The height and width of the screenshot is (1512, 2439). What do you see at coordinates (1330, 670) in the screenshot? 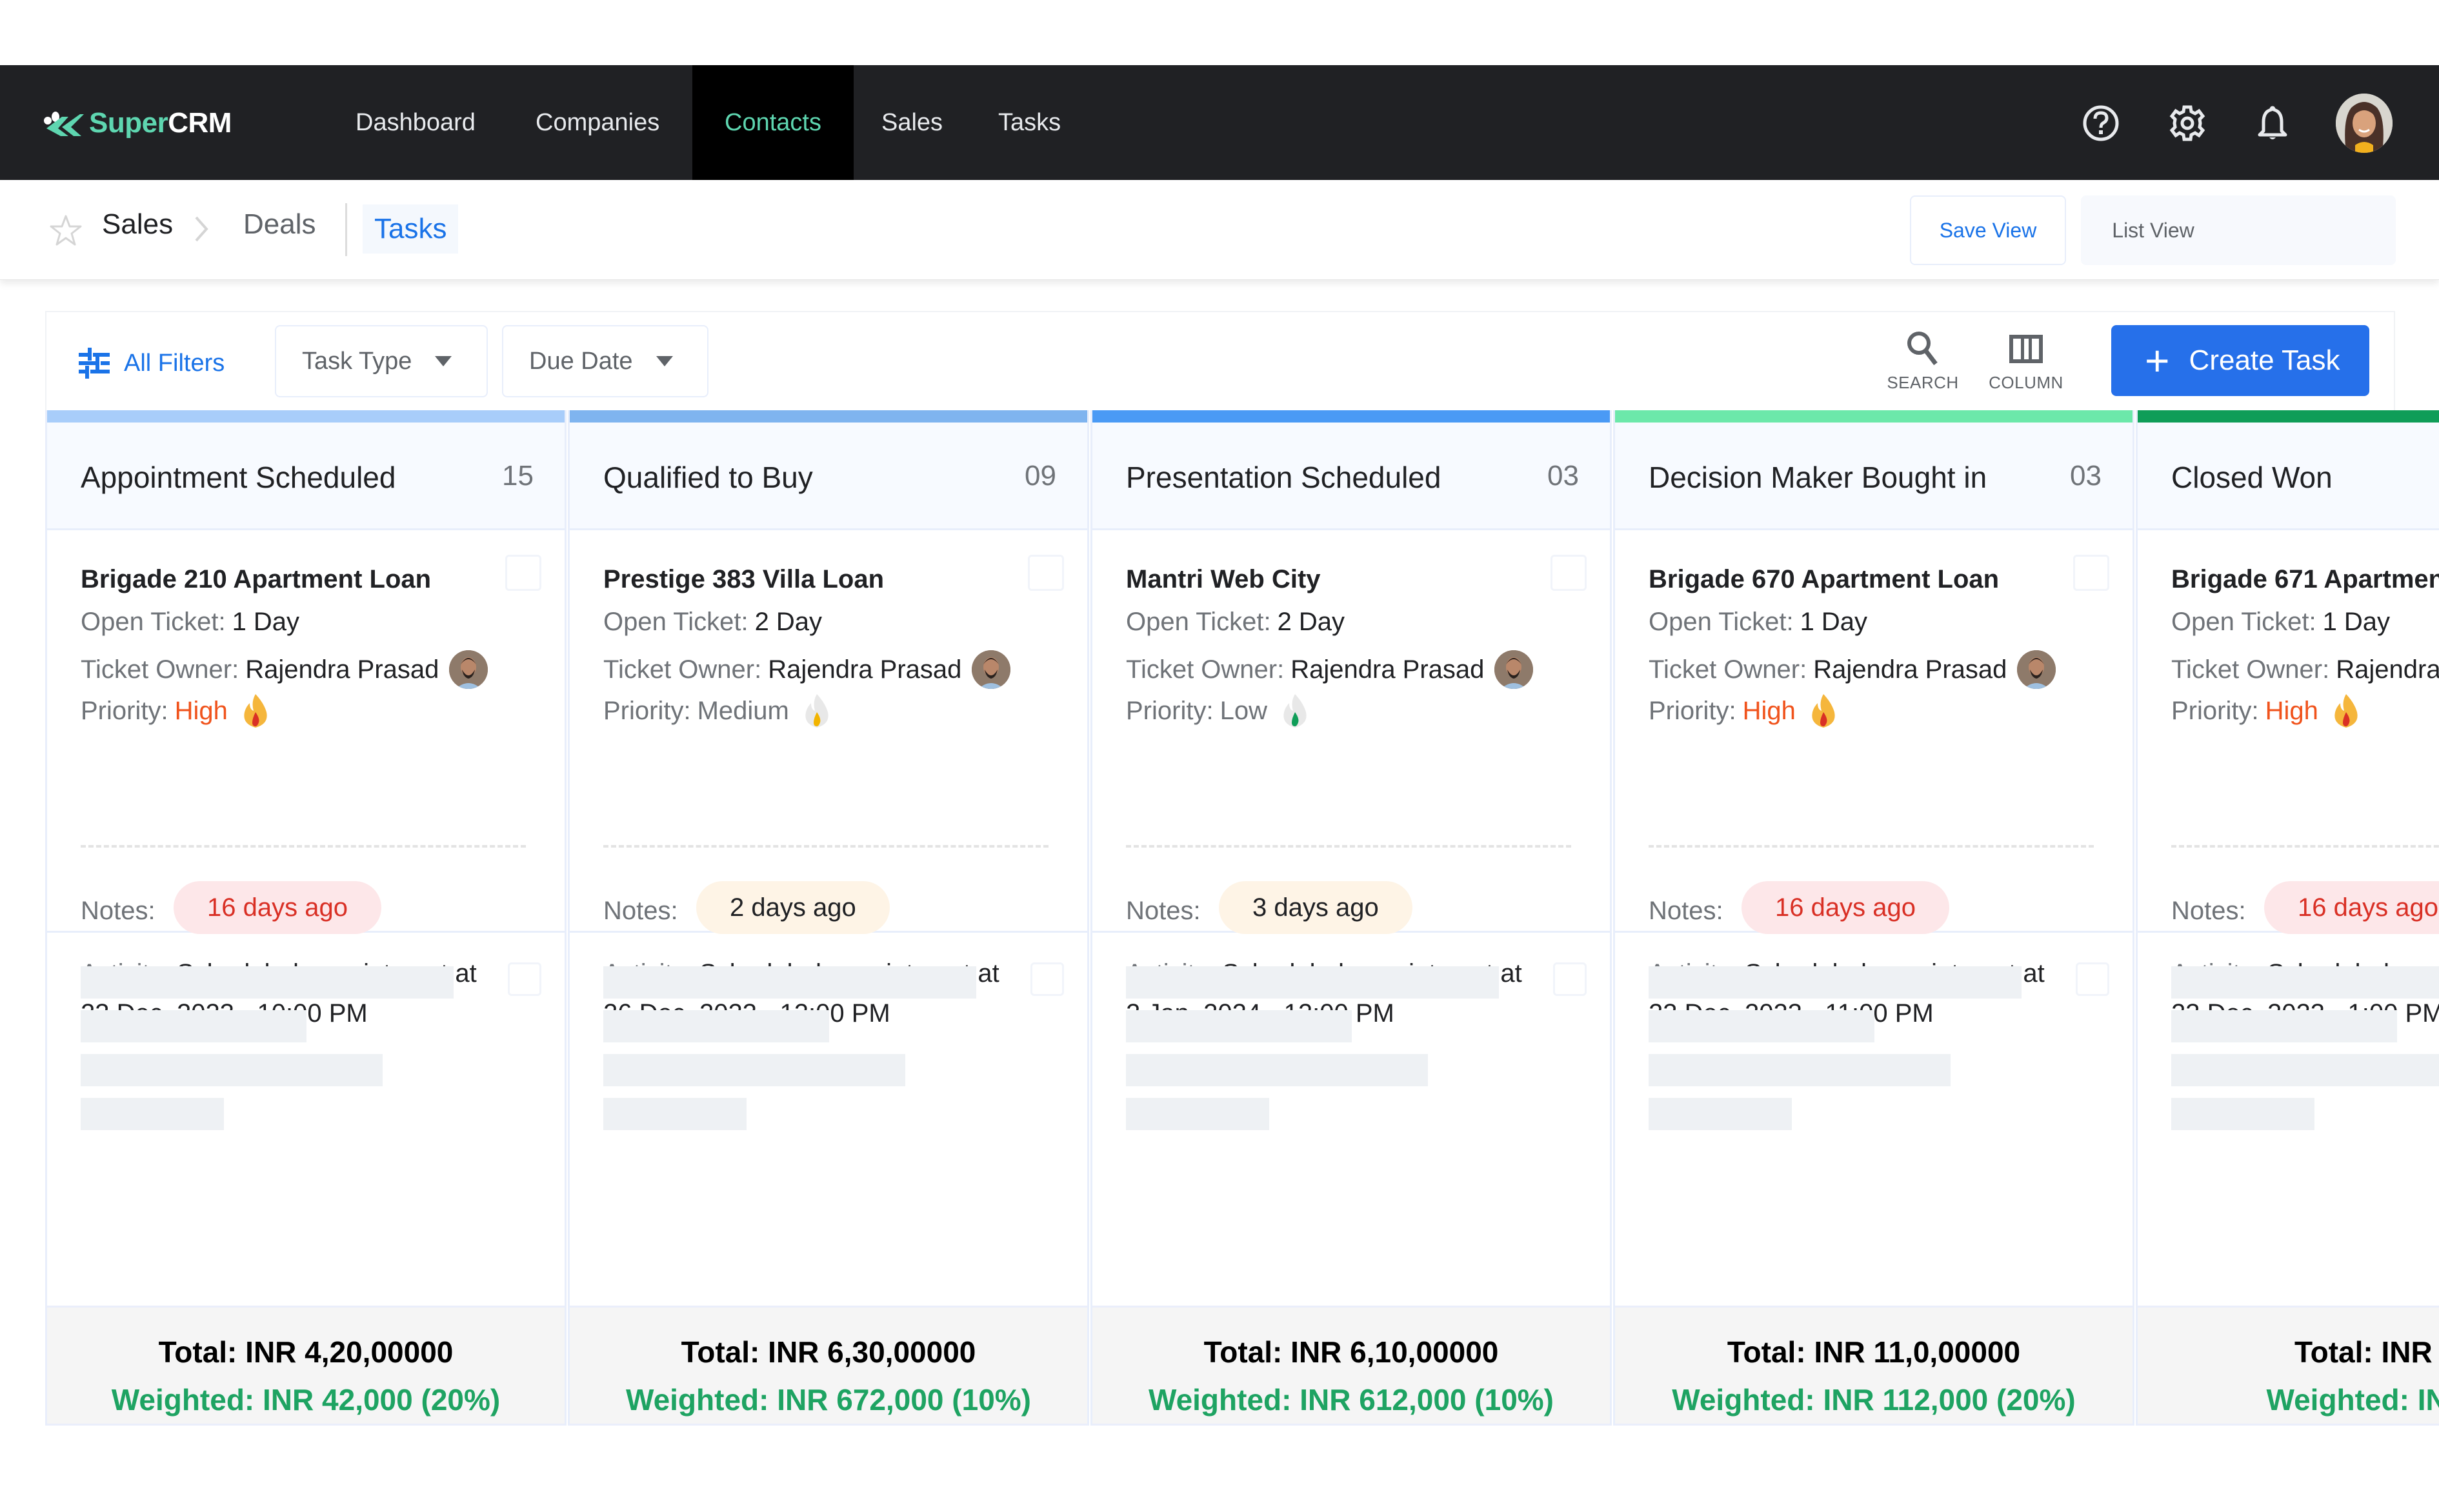
I see `ticket-owner-row: Ticket Owner: Rajendra Prasad` at bounding box center [1330, 670].